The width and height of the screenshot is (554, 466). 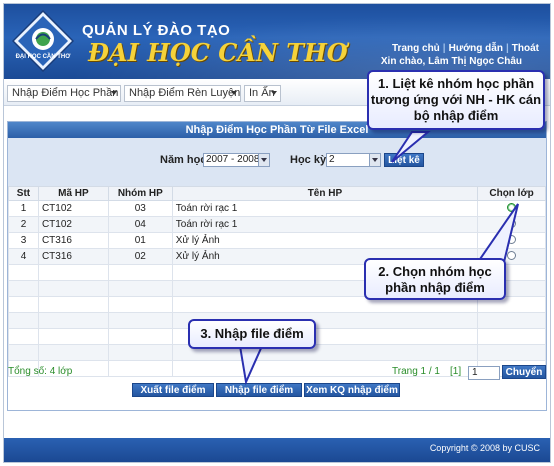 What do you see at coordinates (44, 56) in the screenshot?
I see `svg-text: ĐẠI HỌC CẦN THƠ` at bounding box center [44, 56].